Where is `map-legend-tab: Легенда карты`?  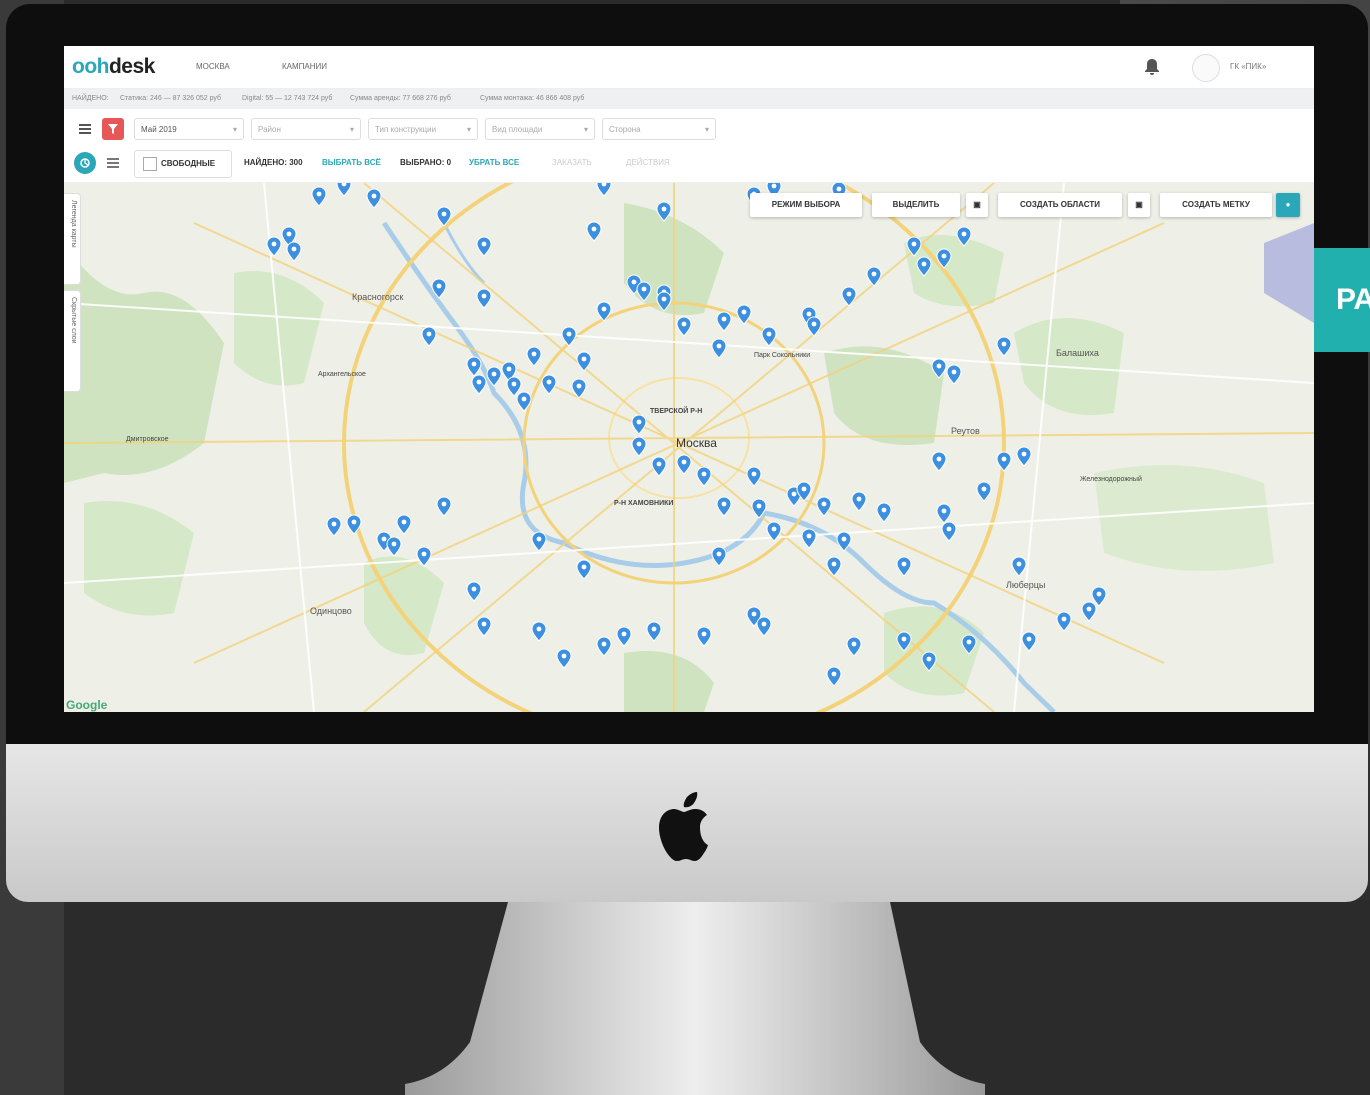
map-legend-tab: Легенда карты is located at coordinates (72, 239).